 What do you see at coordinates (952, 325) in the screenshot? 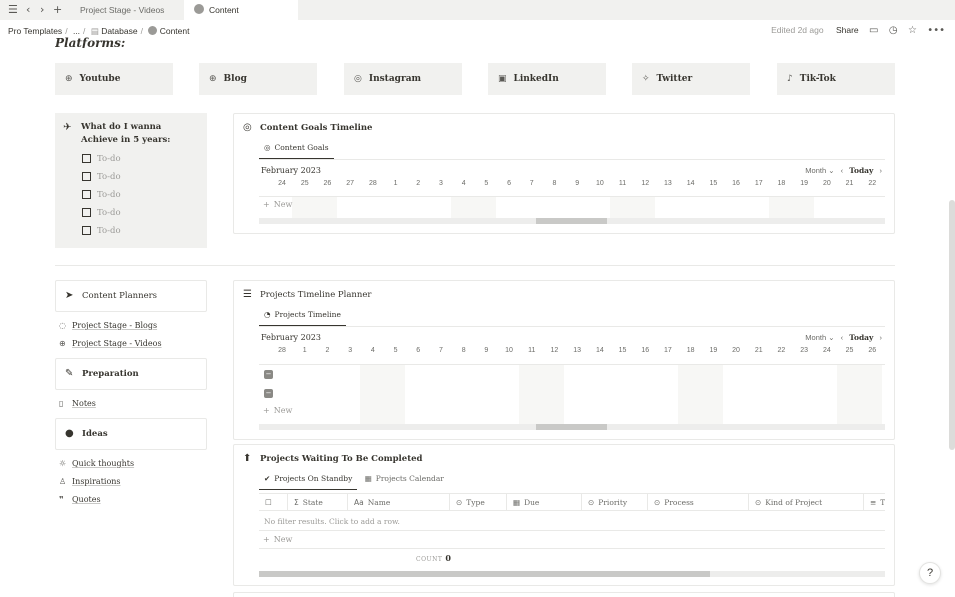
I see `vertical-scrollbar` at bounding box center [952, 325].